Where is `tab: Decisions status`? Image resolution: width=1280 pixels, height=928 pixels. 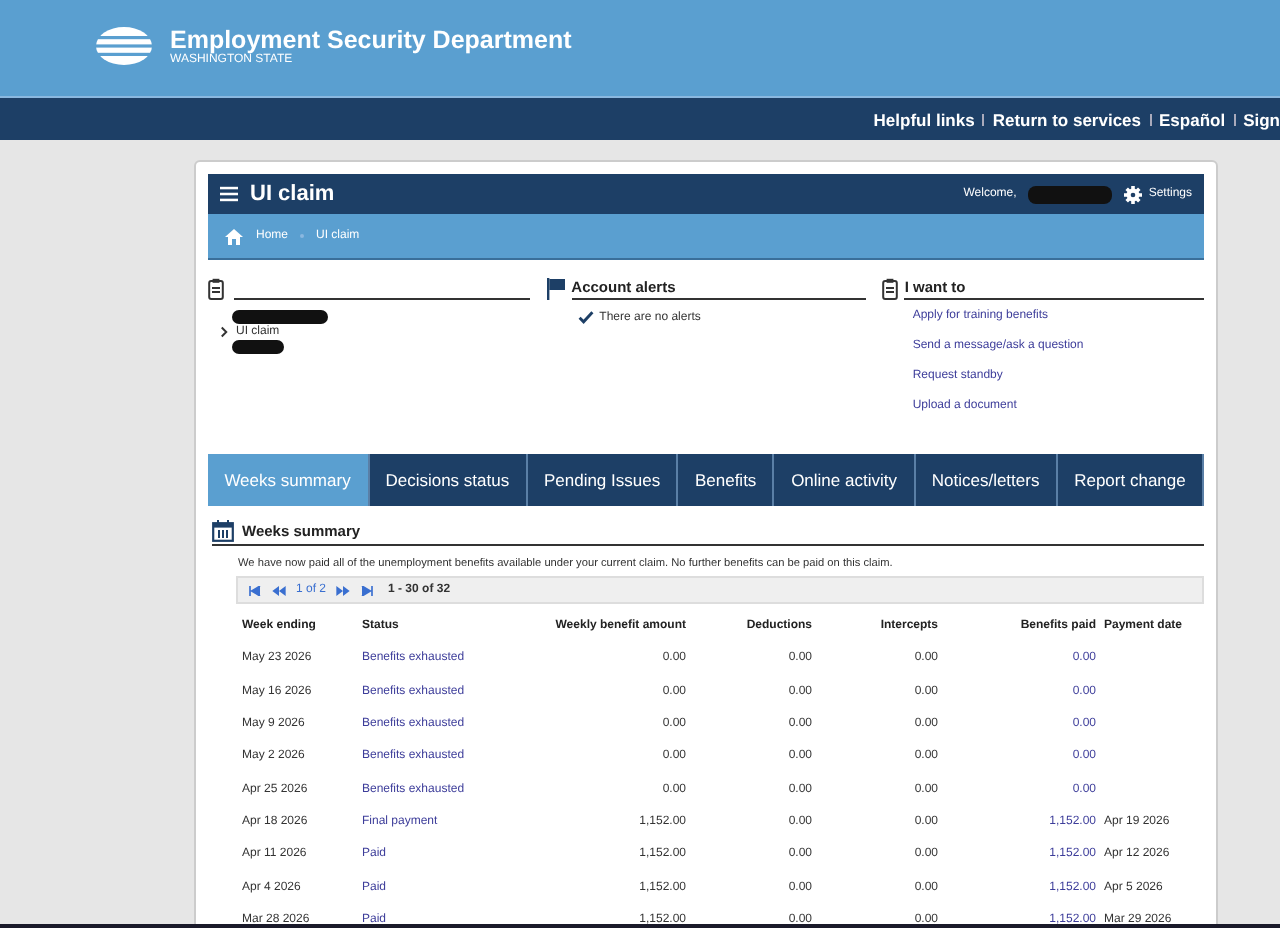
tab: Decisions status is located at coordinates (448, 480).